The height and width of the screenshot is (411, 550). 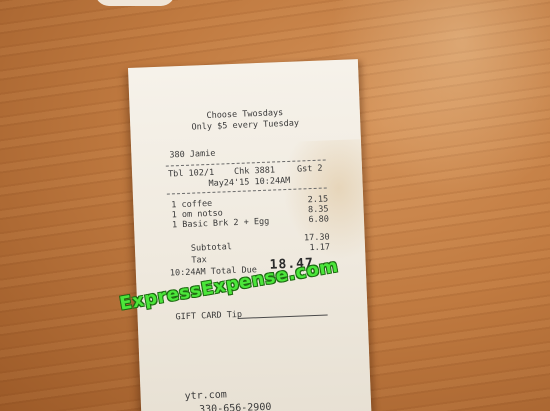 I want to click on guest-count: Gst 2, so click(x=309, y=169).